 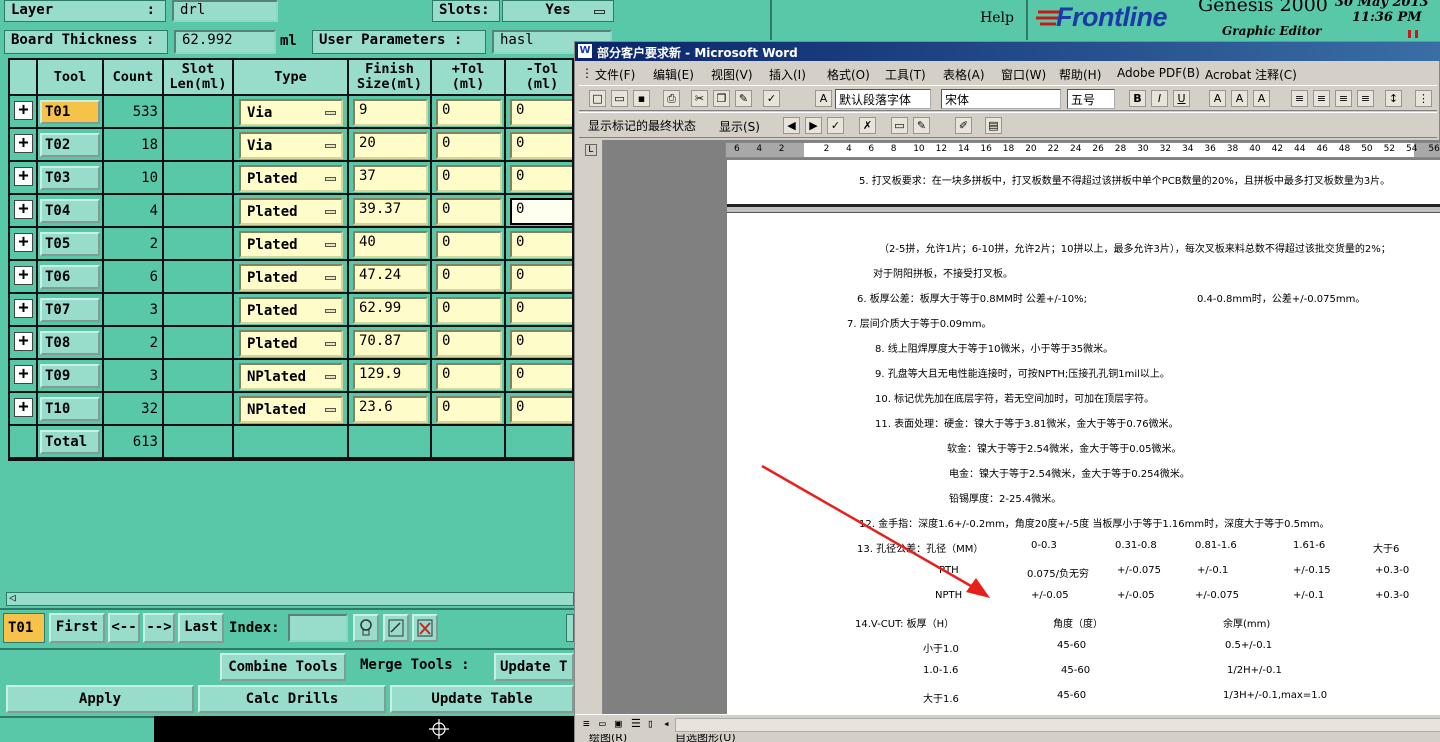 What do you see at coordinates (787, 74) in the screenshot?
I see `menu-insert: 插入(I)` at bounding box center [787, 74].